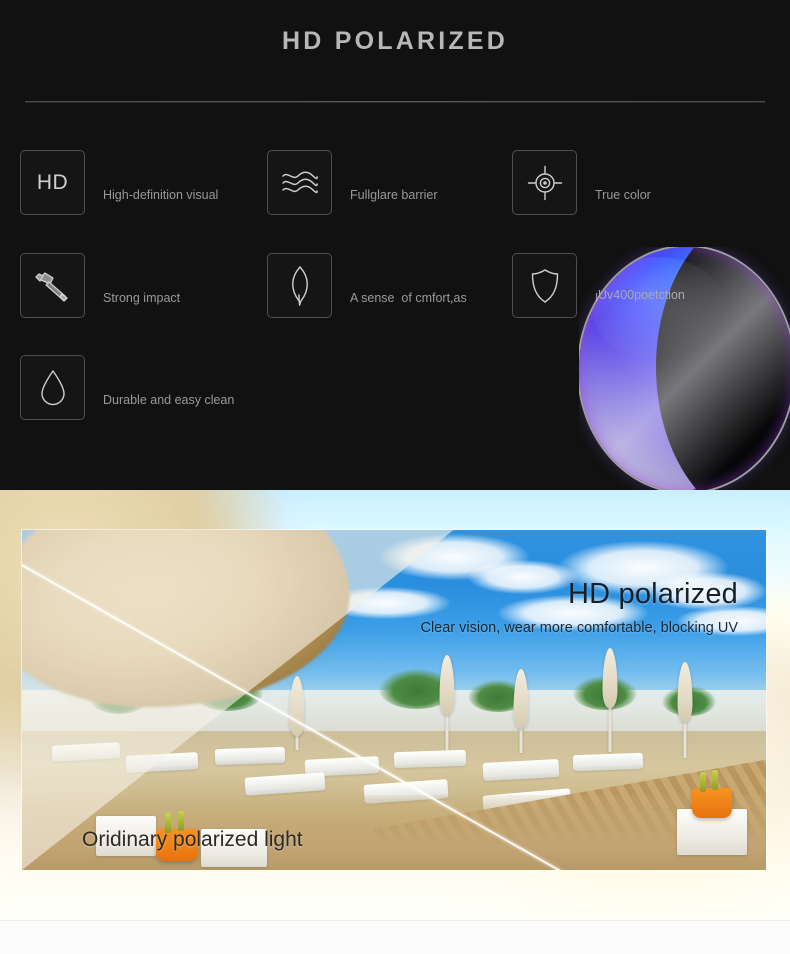 The image size is (790, 954). What do you see at coordinates (299, 182) in the screenshot?
I see `waves-icon` at bounding box center [299, 182].